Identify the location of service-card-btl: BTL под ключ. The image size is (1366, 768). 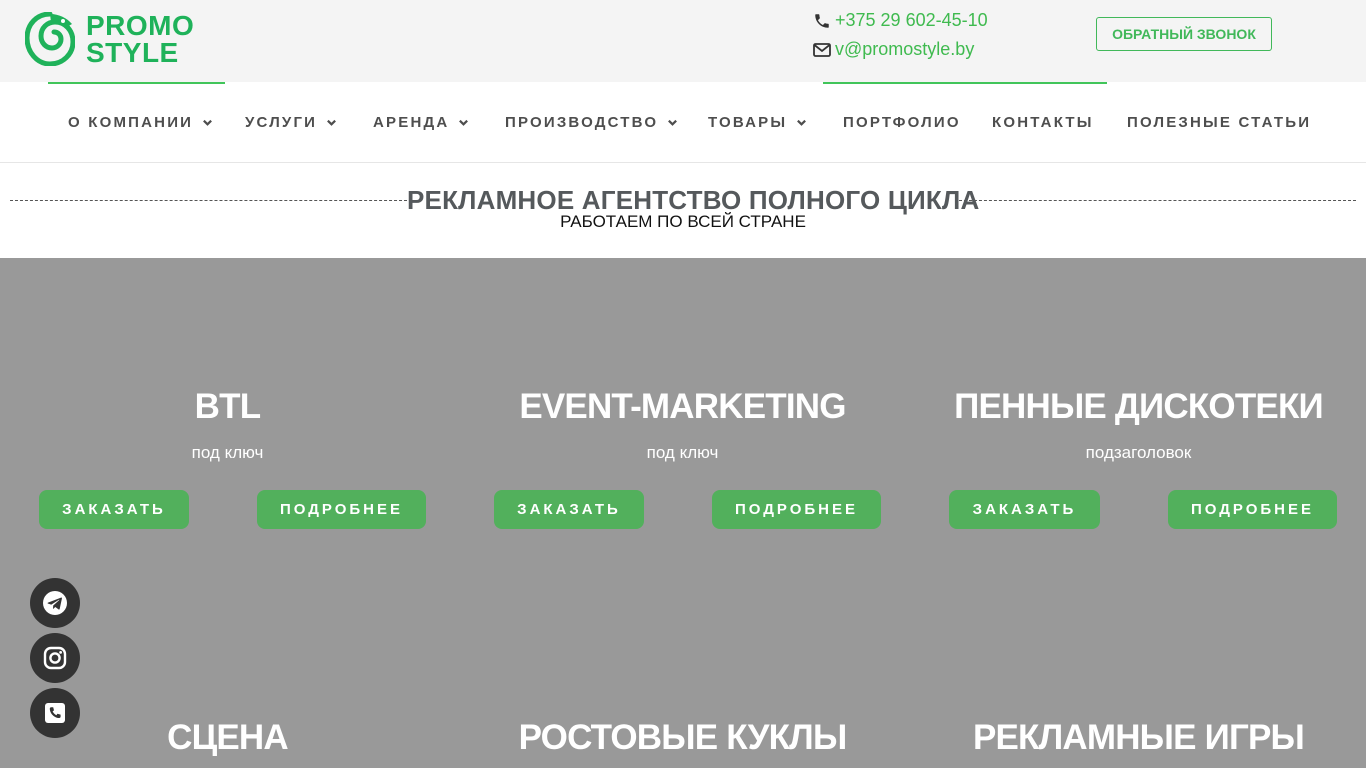
(227, 425).